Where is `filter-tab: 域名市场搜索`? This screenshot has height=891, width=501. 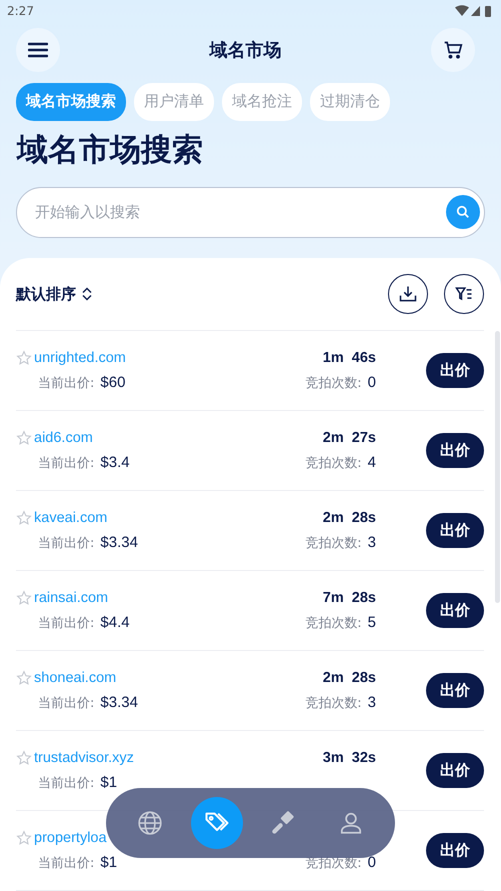
filter-tab: 域名市场搜索 is located at coordinates (71, 101).